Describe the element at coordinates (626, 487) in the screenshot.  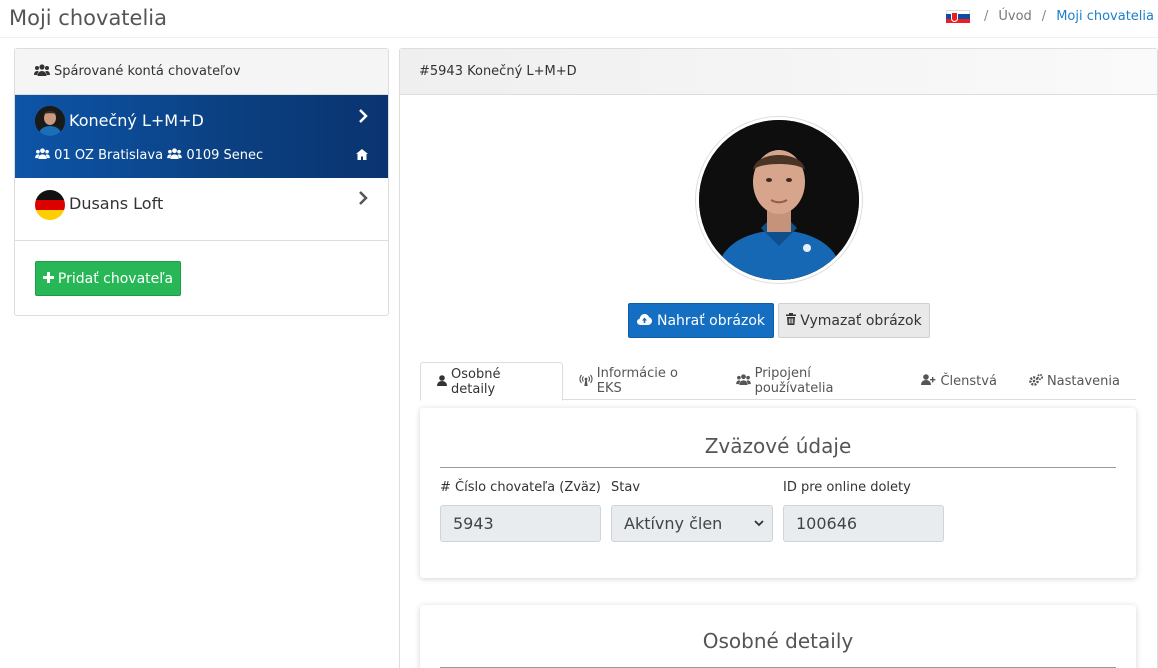
I see `status-label: Stav` at that location.